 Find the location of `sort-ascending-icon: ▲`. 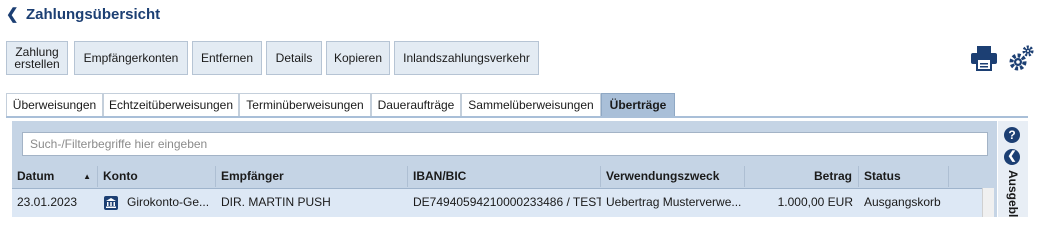

sort-ascending-icon: ▲ is located at coordinates (87, 176).